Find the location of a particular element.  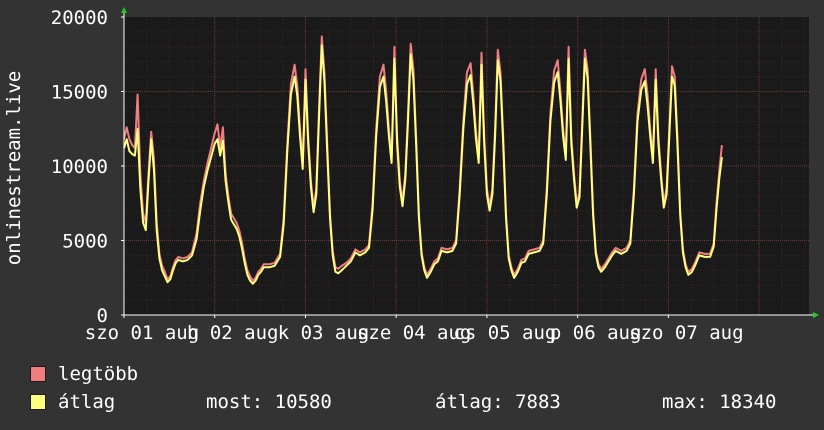

x-tick-label: szo 07 aug is located at coordinates (686, 333).